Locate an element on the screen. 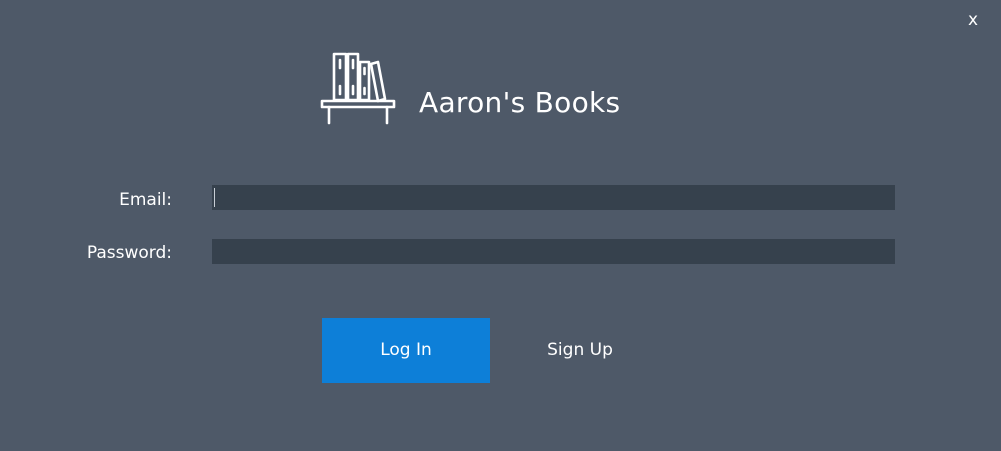  password-field is located at coordinates (553, 251).